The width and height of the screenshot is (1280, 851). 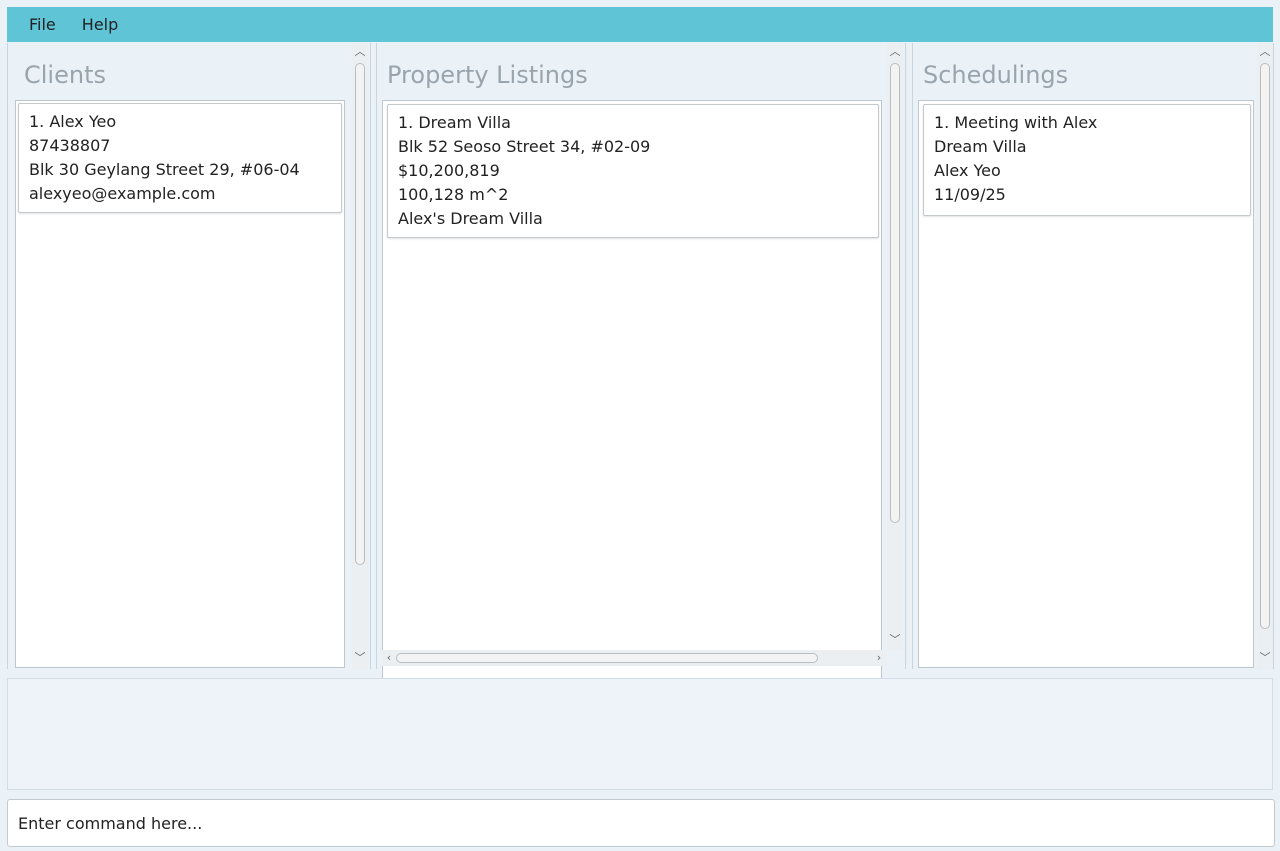 What do you see at coordinates (164, 169) in the screenshot?
I see `client-address: Blk 30 Geylang Street 29, #06-04` at bounding box center [164, 169].